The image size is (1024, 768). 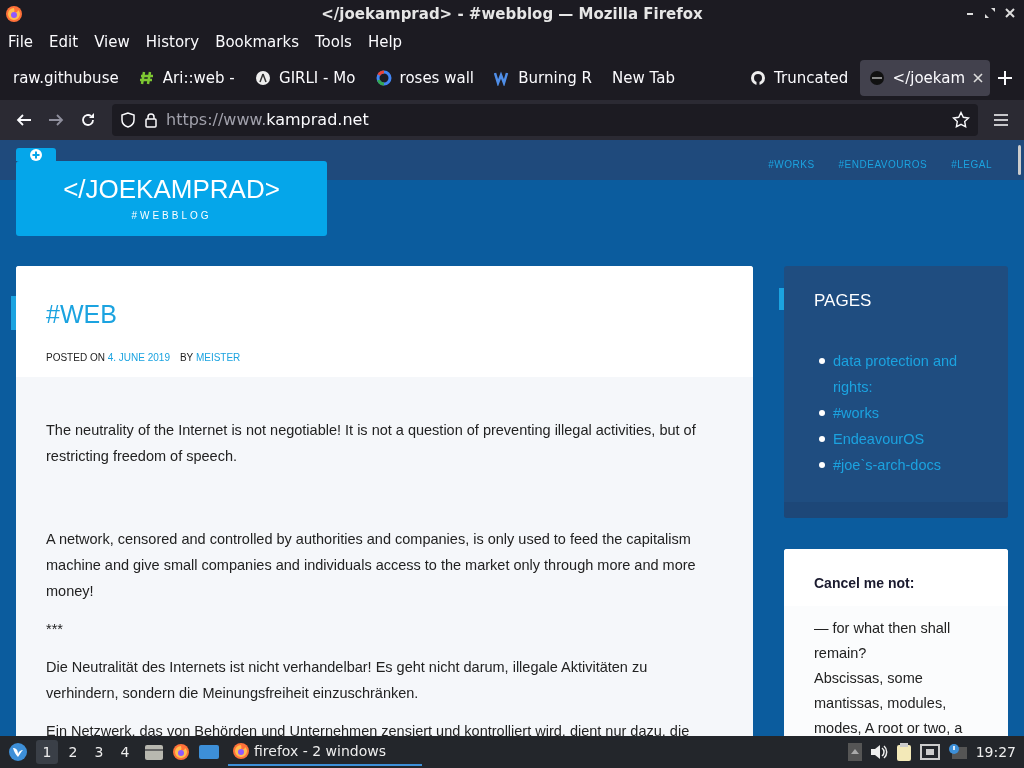 What do you see at coordinates (65, 78) in the screenshot?
I see `browser-tab: raw.githubuse` at bounding box center [65, 78].